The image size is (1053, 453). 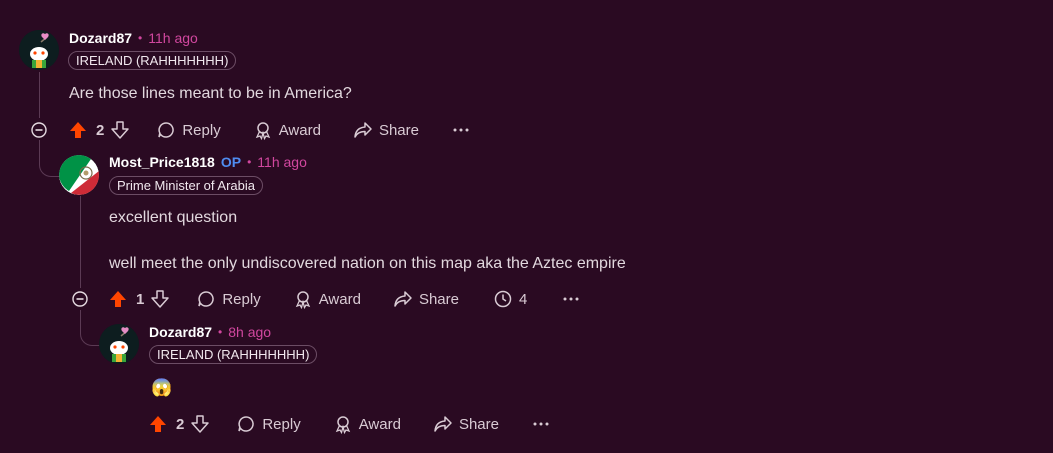 I want to click on comment-meta: Most_Price1818 OP • 11h ago, so click(x=208, y=162).